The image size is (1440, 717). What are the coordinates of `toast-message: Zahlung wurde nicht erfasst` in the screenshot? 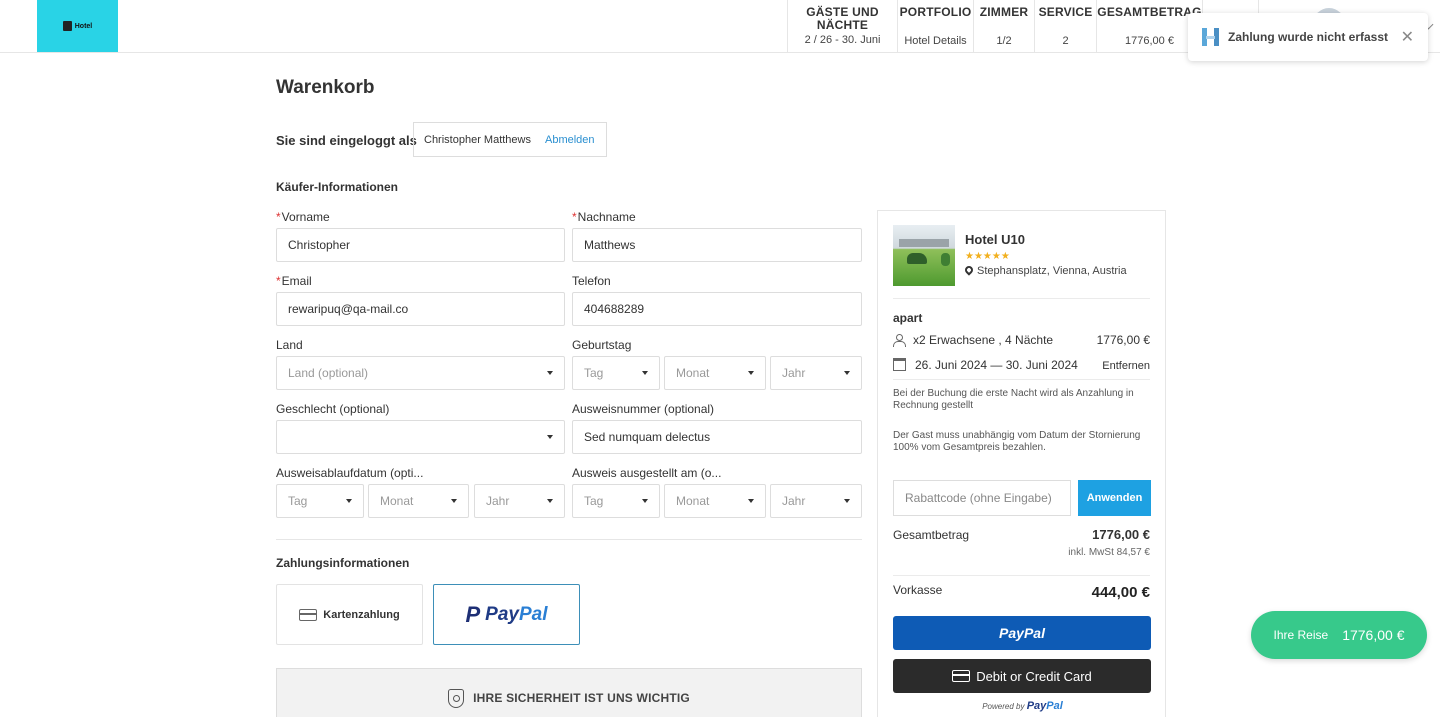 It's located at (1308, 37).